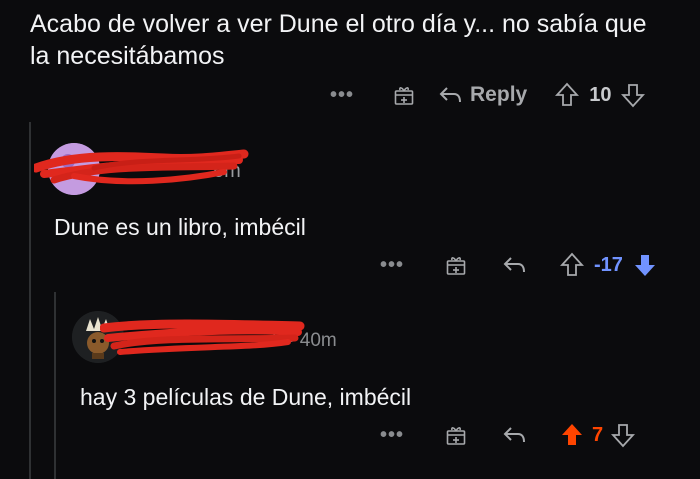  What do you see at coordinates (180, 227) in the screenshot?
I see `comment-text: Dune es un libro, imbécil` at bounding box center [180, 227].